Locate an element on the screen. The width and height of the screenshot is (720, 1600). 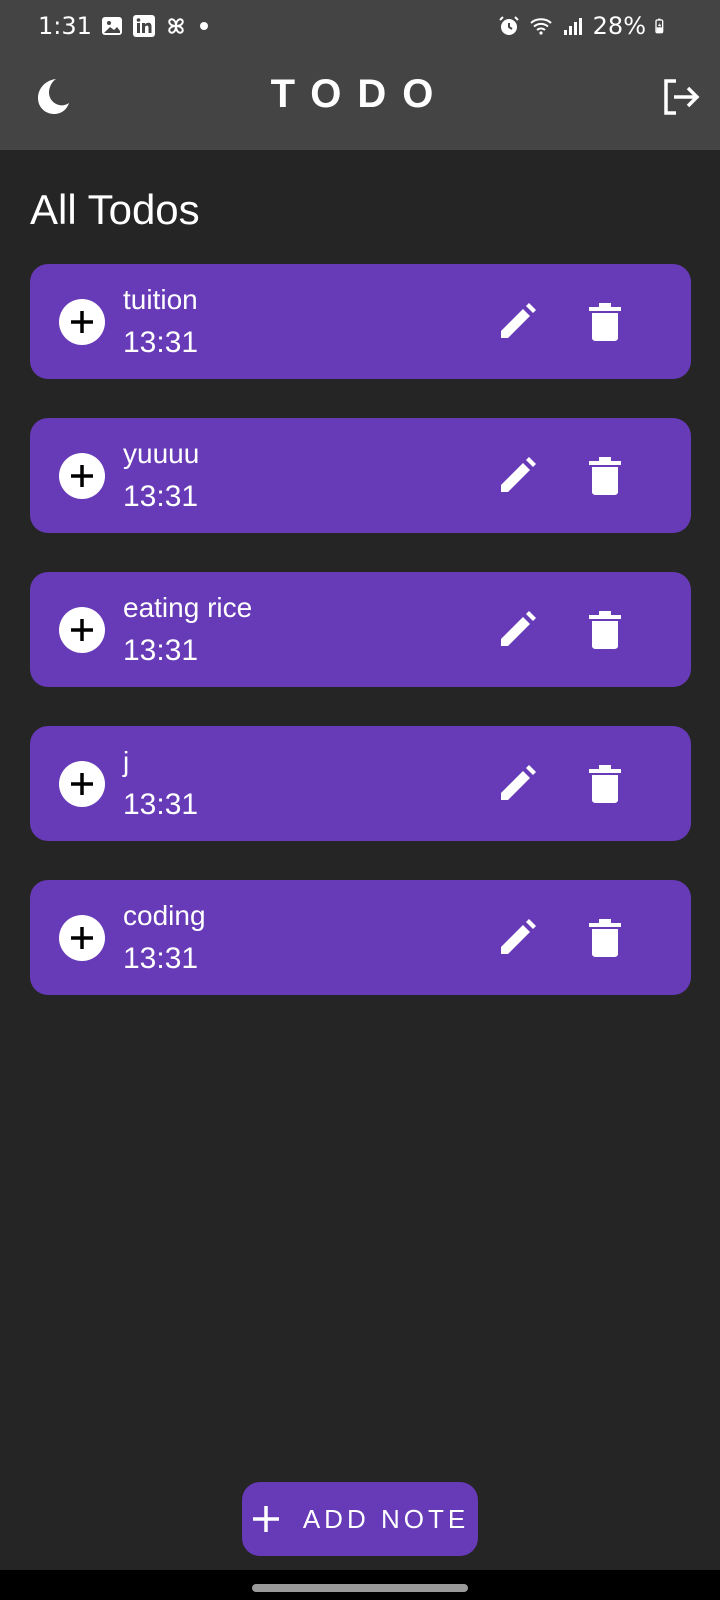
status-time: 1:31 is located at coordinates (65, 26).